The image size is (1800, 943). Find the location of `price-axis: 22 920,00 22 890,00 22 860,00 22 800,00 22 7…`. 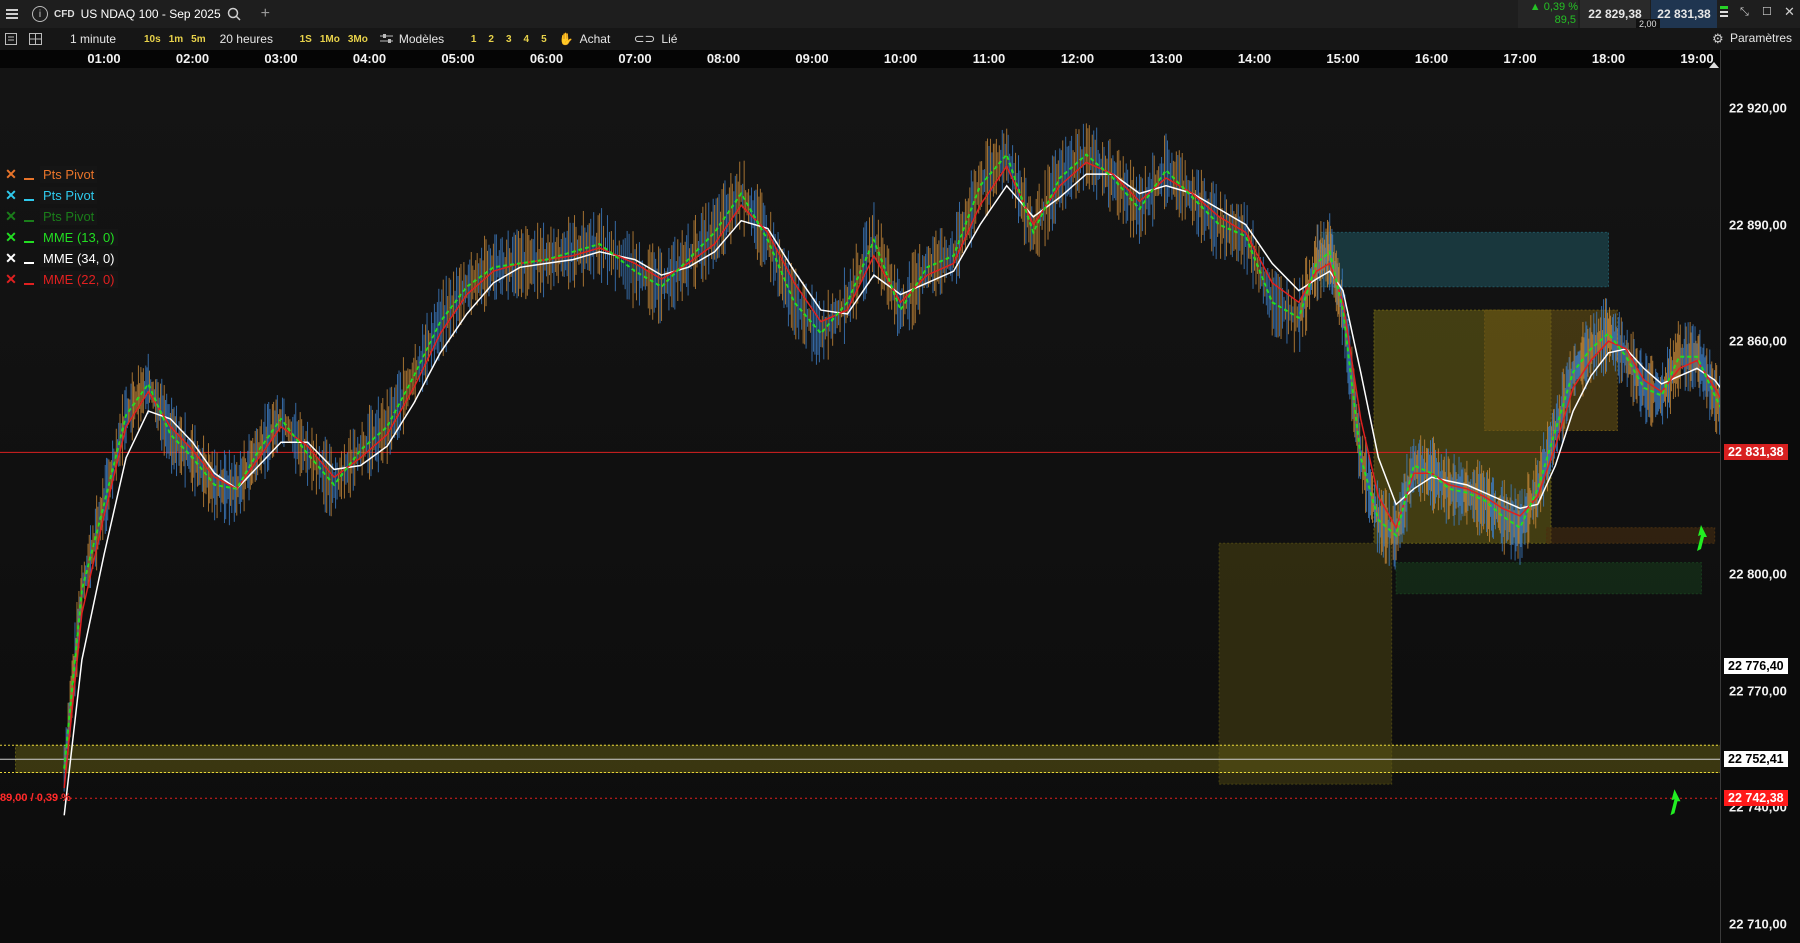

price-axis: 22 920,00 22 890,00 22 860,00 22 800,00 22 7… is located at coordinates (1754, 496).